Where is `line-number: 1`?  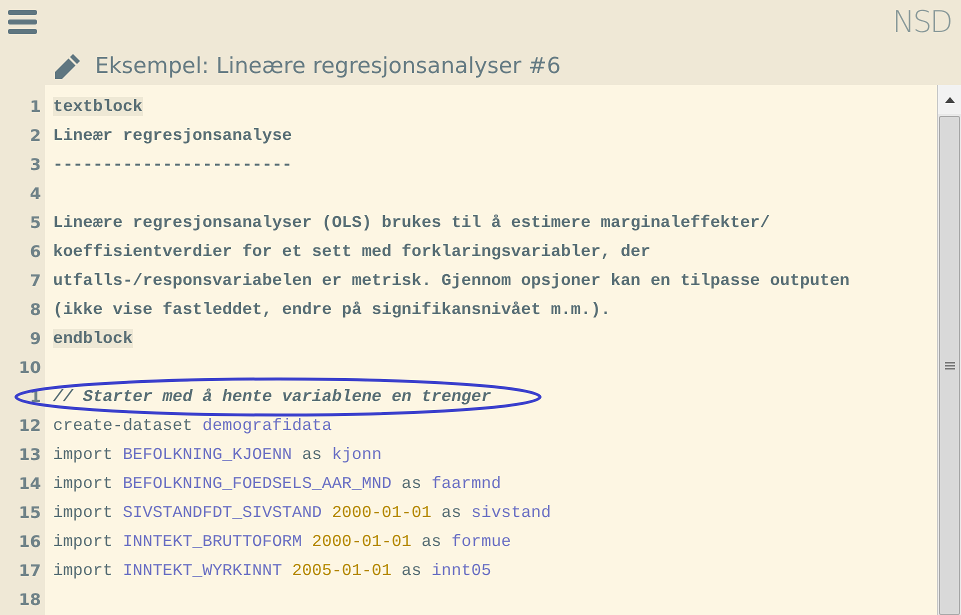 line-number: 1 is located at coordinates (35, 107).